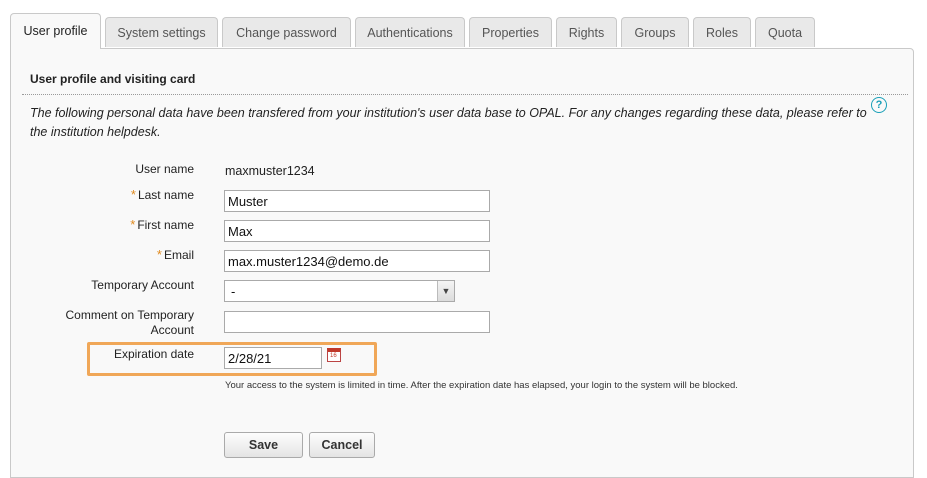 Image resolution: width=927 pixels, height=478 pixels. I want to click on tab-authentications: Authentications, so click(410, 32).